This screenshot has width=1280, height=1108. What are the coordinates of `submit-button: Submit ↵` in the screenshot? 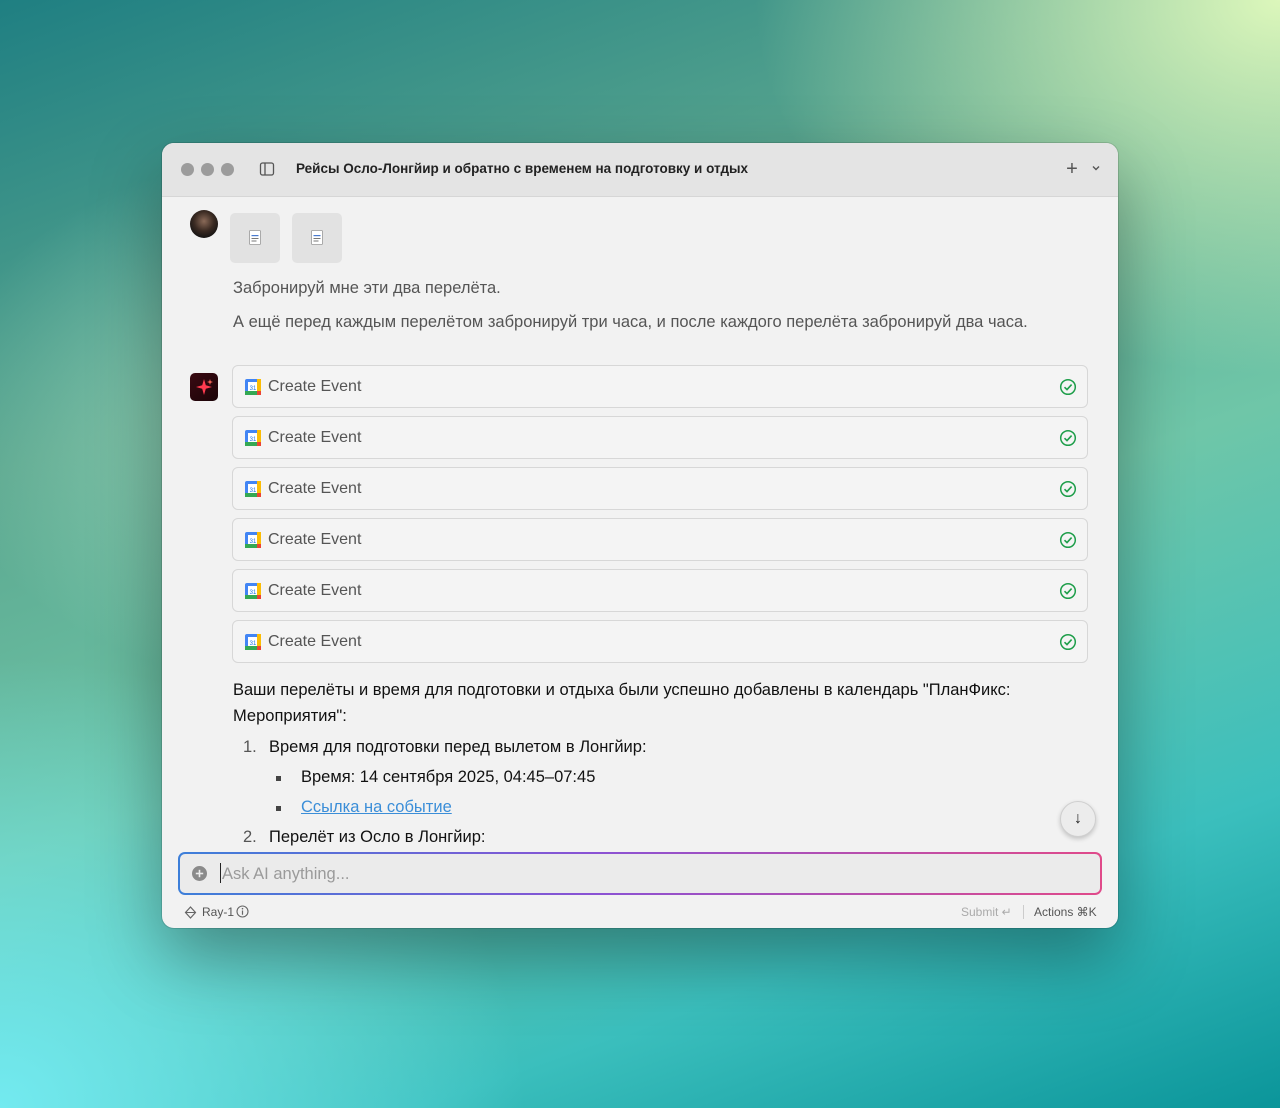 It's located at (986, 912).